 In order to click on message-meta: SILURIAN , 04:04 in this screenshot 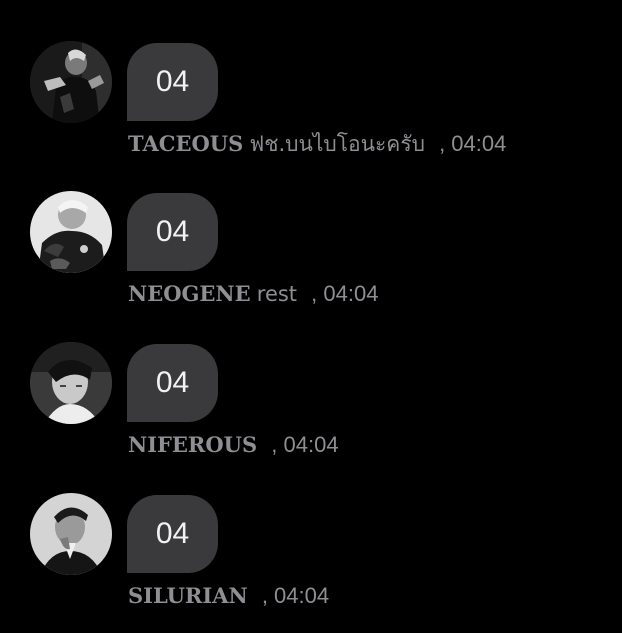, I will do `click(228, 596)`.